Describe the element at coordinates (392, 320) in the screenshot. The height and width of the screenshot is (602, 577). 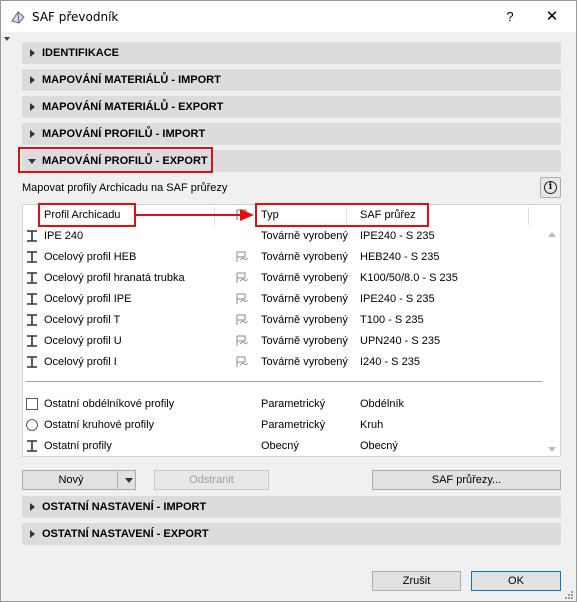
I see `saf-section: T100 - S 235` at that location.